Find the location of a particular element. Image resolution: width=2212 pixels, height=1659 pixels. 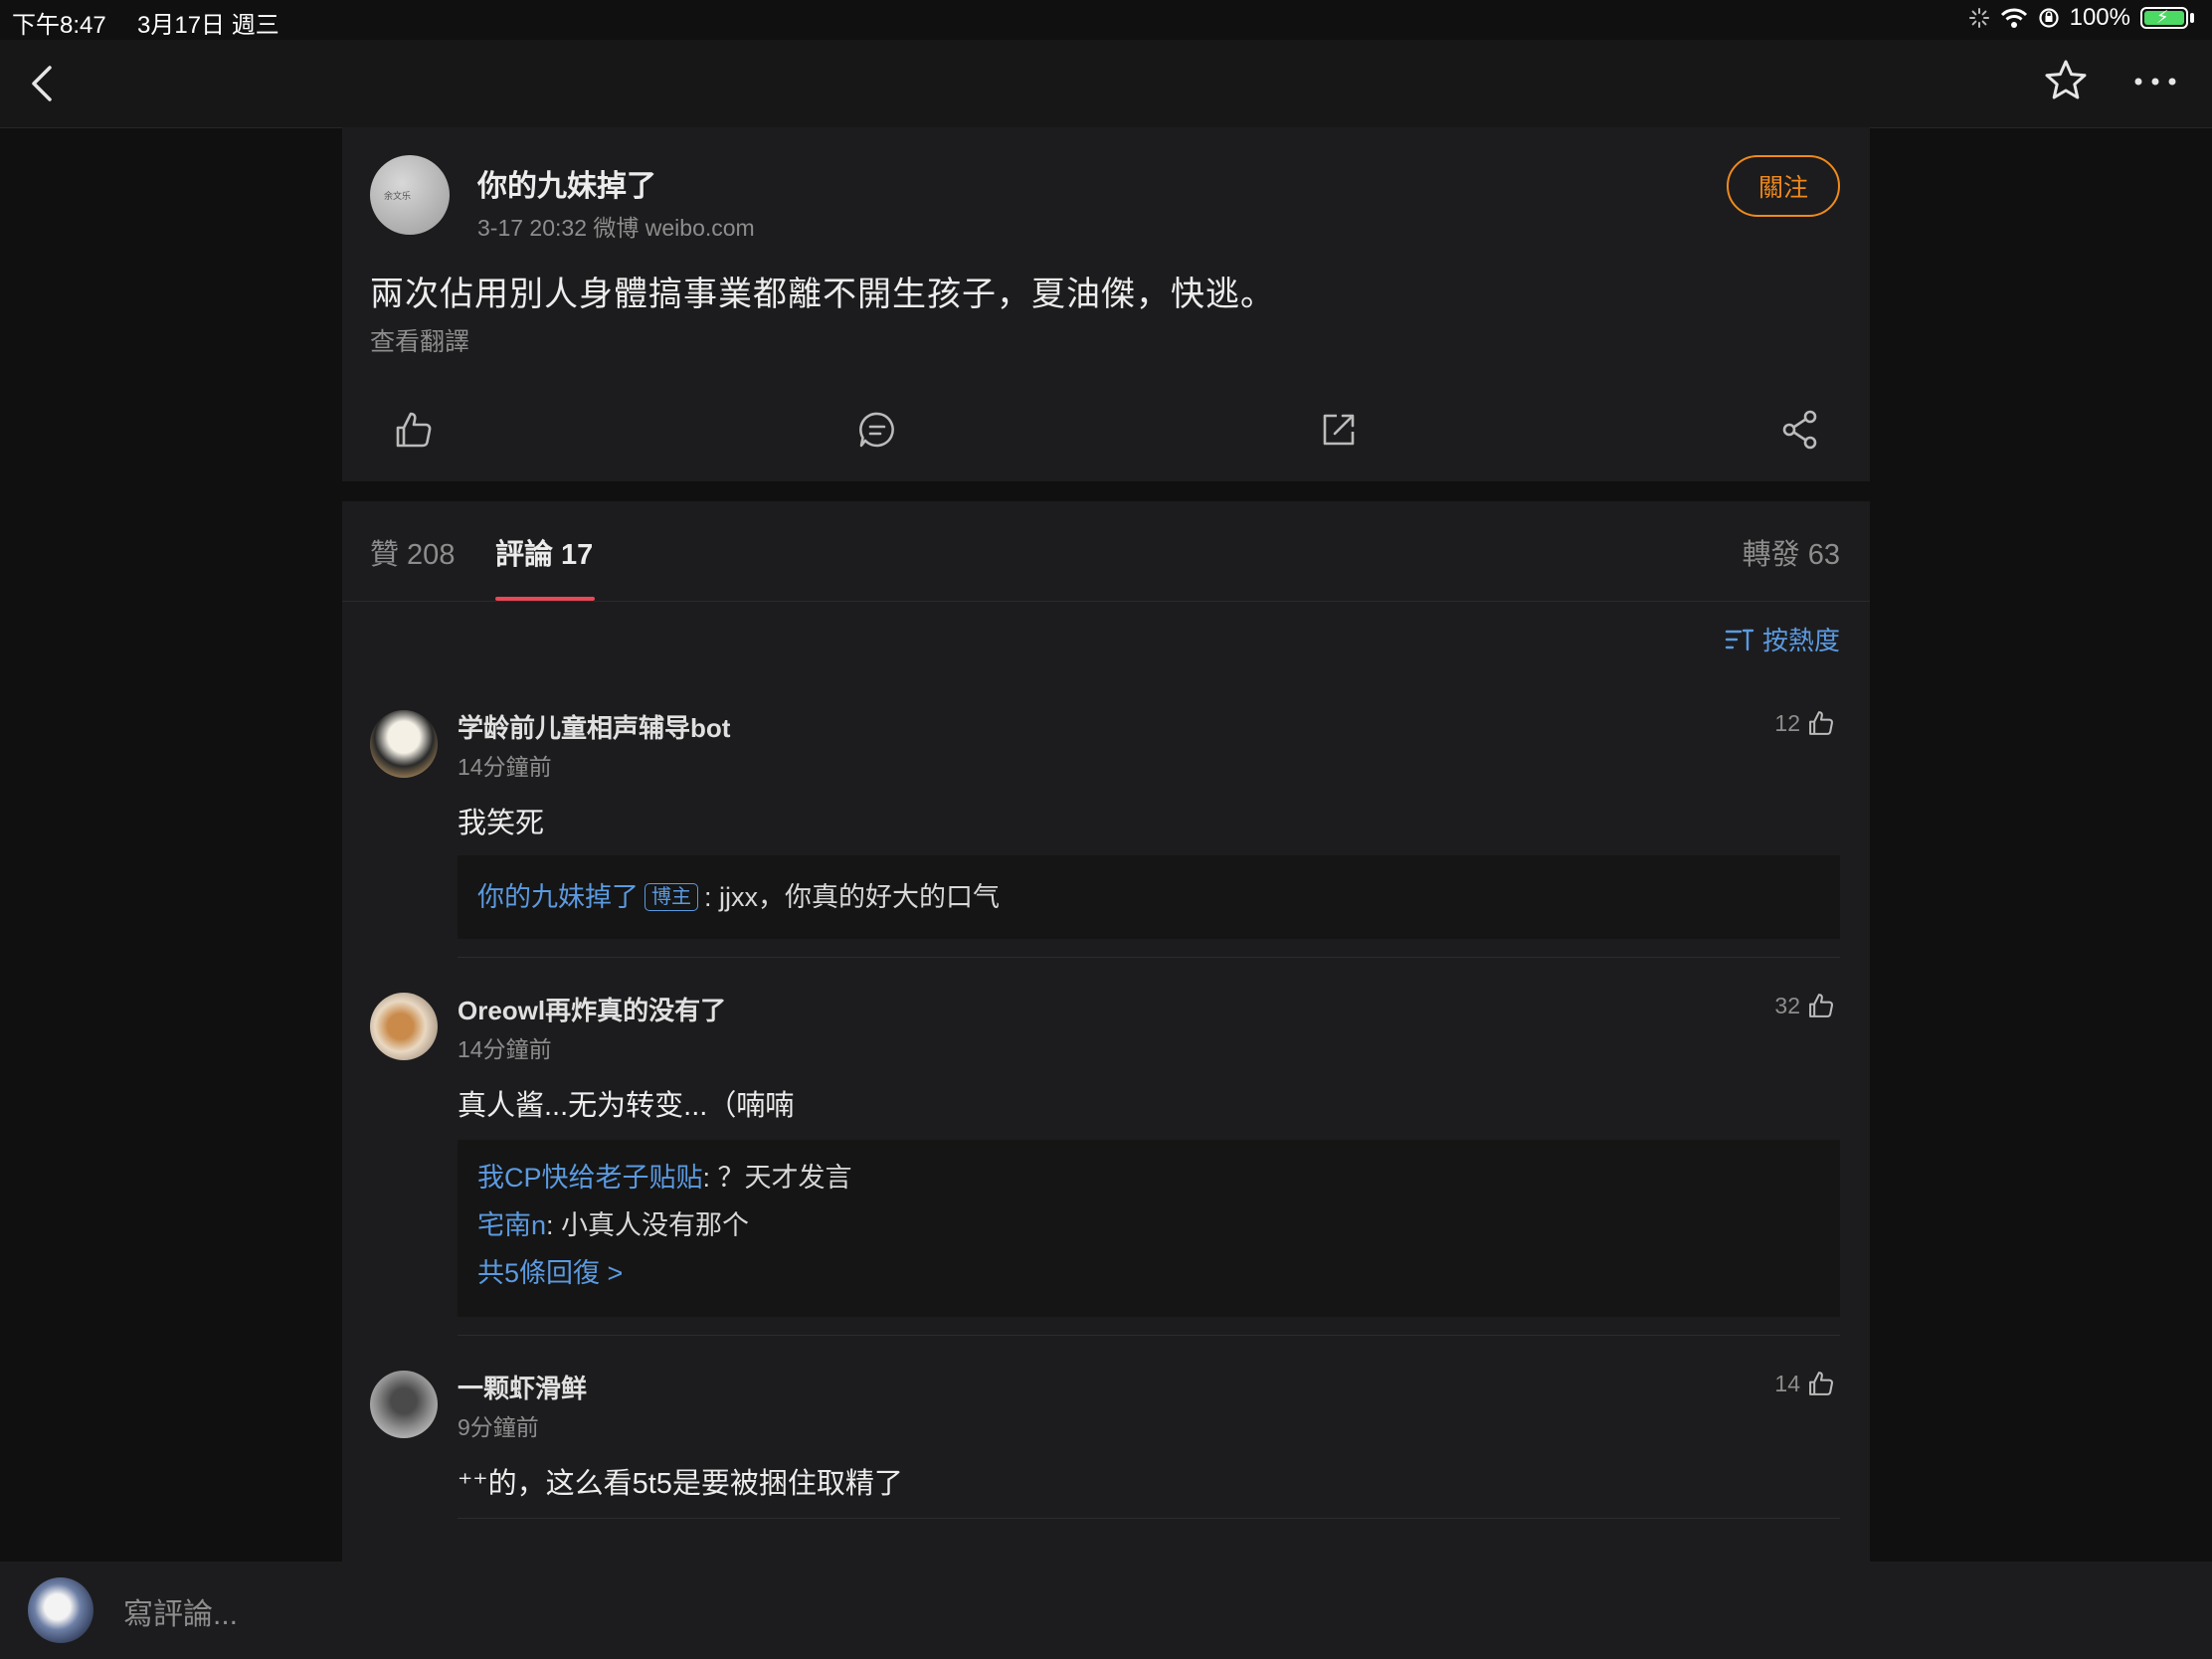

orientation-lock-icon is located at coordinates (2049, 18).